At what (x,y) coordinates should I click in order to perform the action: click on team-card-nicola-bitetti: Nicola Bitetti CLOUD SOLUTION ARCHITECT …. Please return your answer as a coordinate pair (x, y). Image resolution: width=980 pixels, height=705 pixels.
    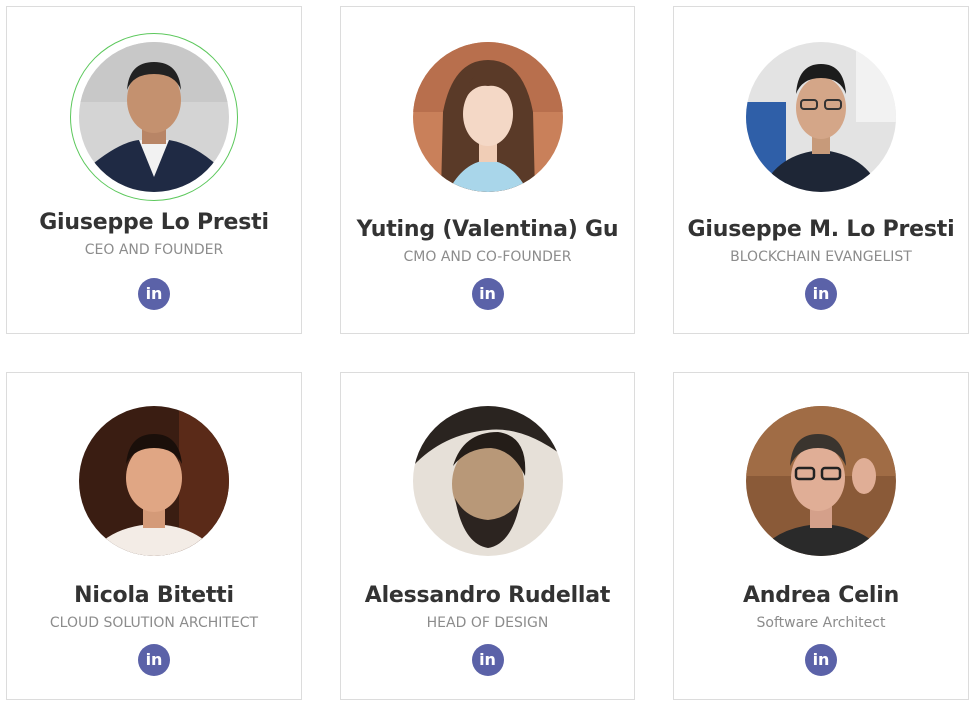
    Looking at the image, I should click on (154, 536).